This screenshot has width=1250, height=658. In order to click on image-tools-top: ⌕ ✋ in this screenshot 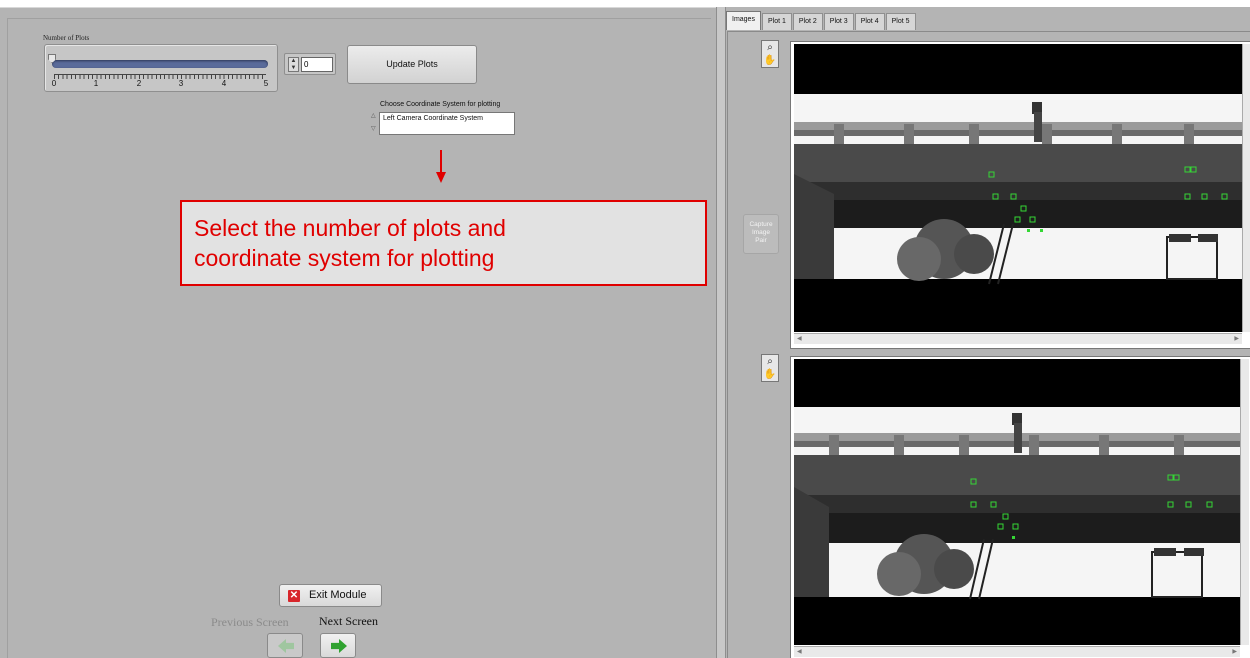, I will do `click(770, 54)`.